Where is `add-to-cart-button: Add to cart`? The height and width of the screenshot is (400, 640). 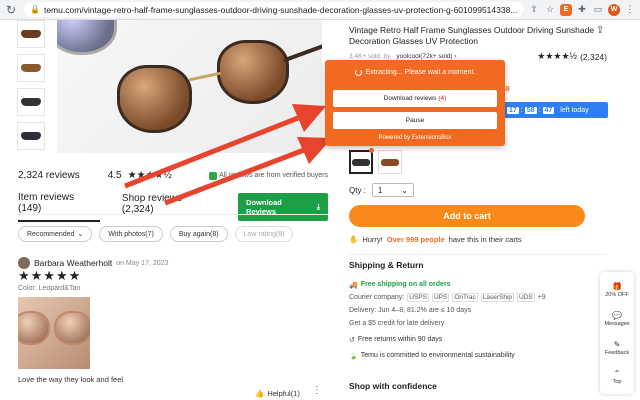
add-to-cart-button: Add to cart is located at coordinates (467, 216).